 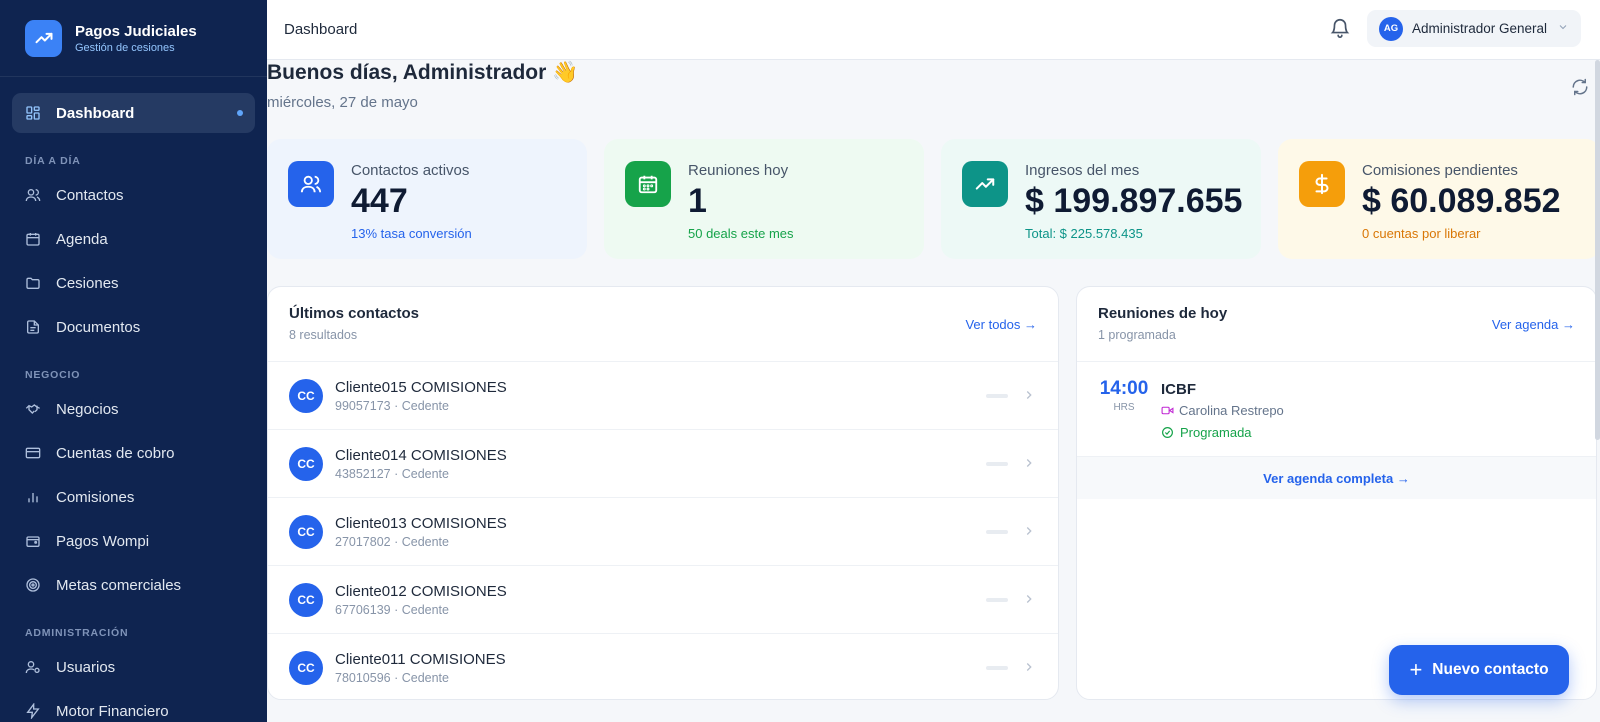 What do you see at coordinates (90, 195) in the screenshot?
I see `sidebar-item-label: Contactos` at bounding box center [90, 195].